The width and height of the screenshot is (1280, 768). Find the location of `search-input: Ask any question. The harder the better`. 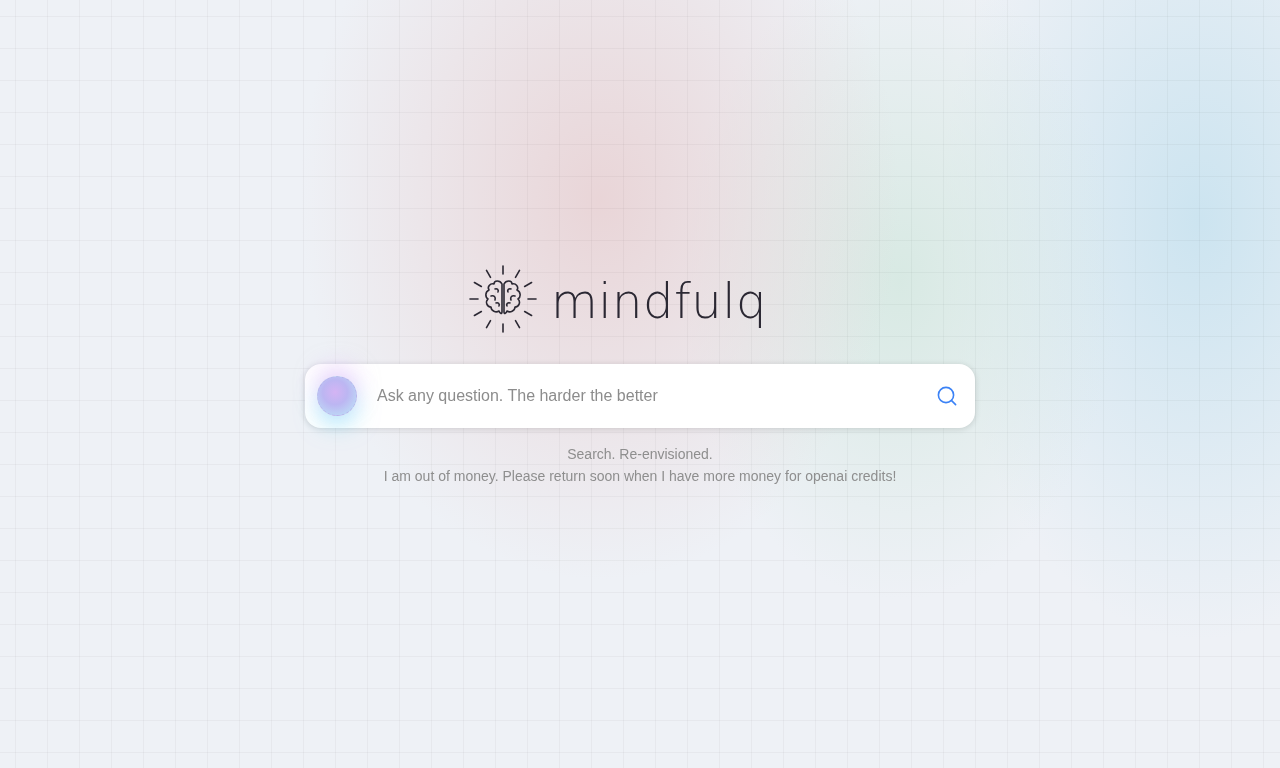

search-input: Ask any question. The harder the better is located at coordinates (647, 396).